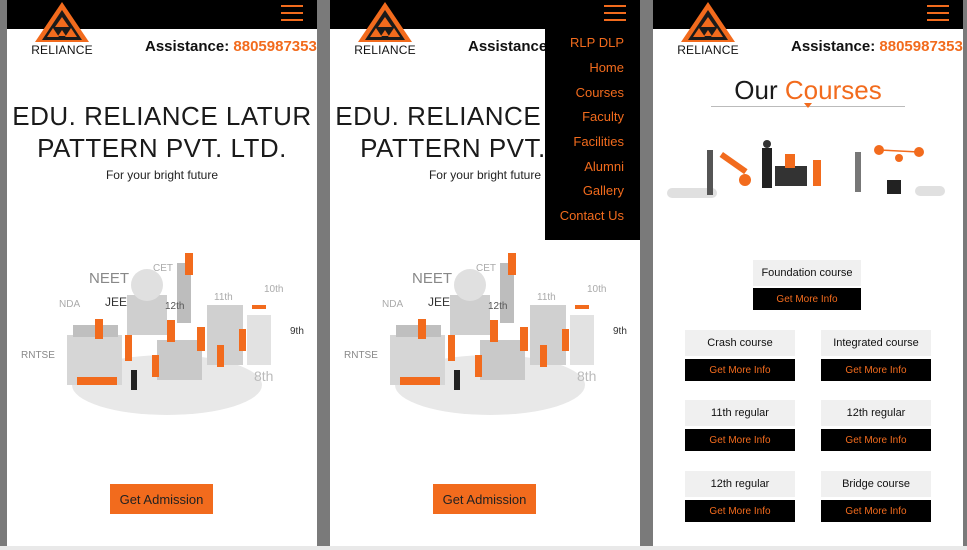 This screenshot has width=967, height=550. What do you see at coordinates (483, 548) in the screenshot?
I see `bottom-divider` at bounding box center [483, 548].